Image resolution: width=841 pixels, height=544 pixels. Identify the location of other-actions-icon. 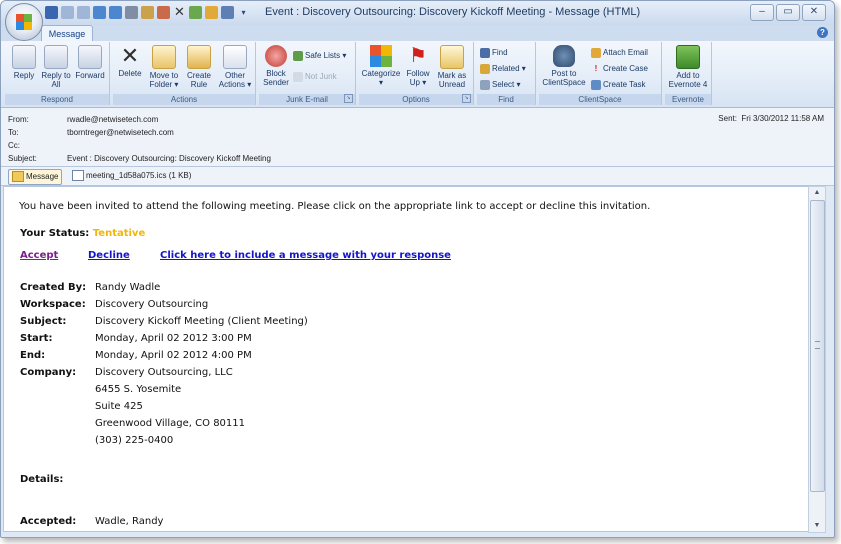
(235, 57).